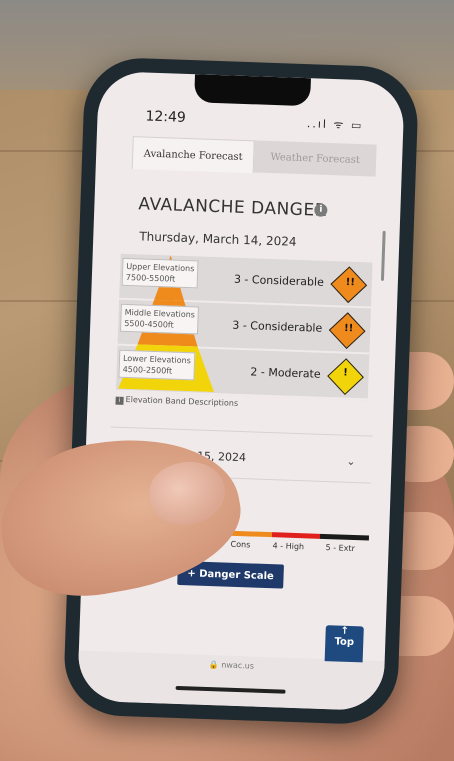  Describe the element at coordinates (345, 537) in the screenshot. I see `scale-segment-extreme` at that location.